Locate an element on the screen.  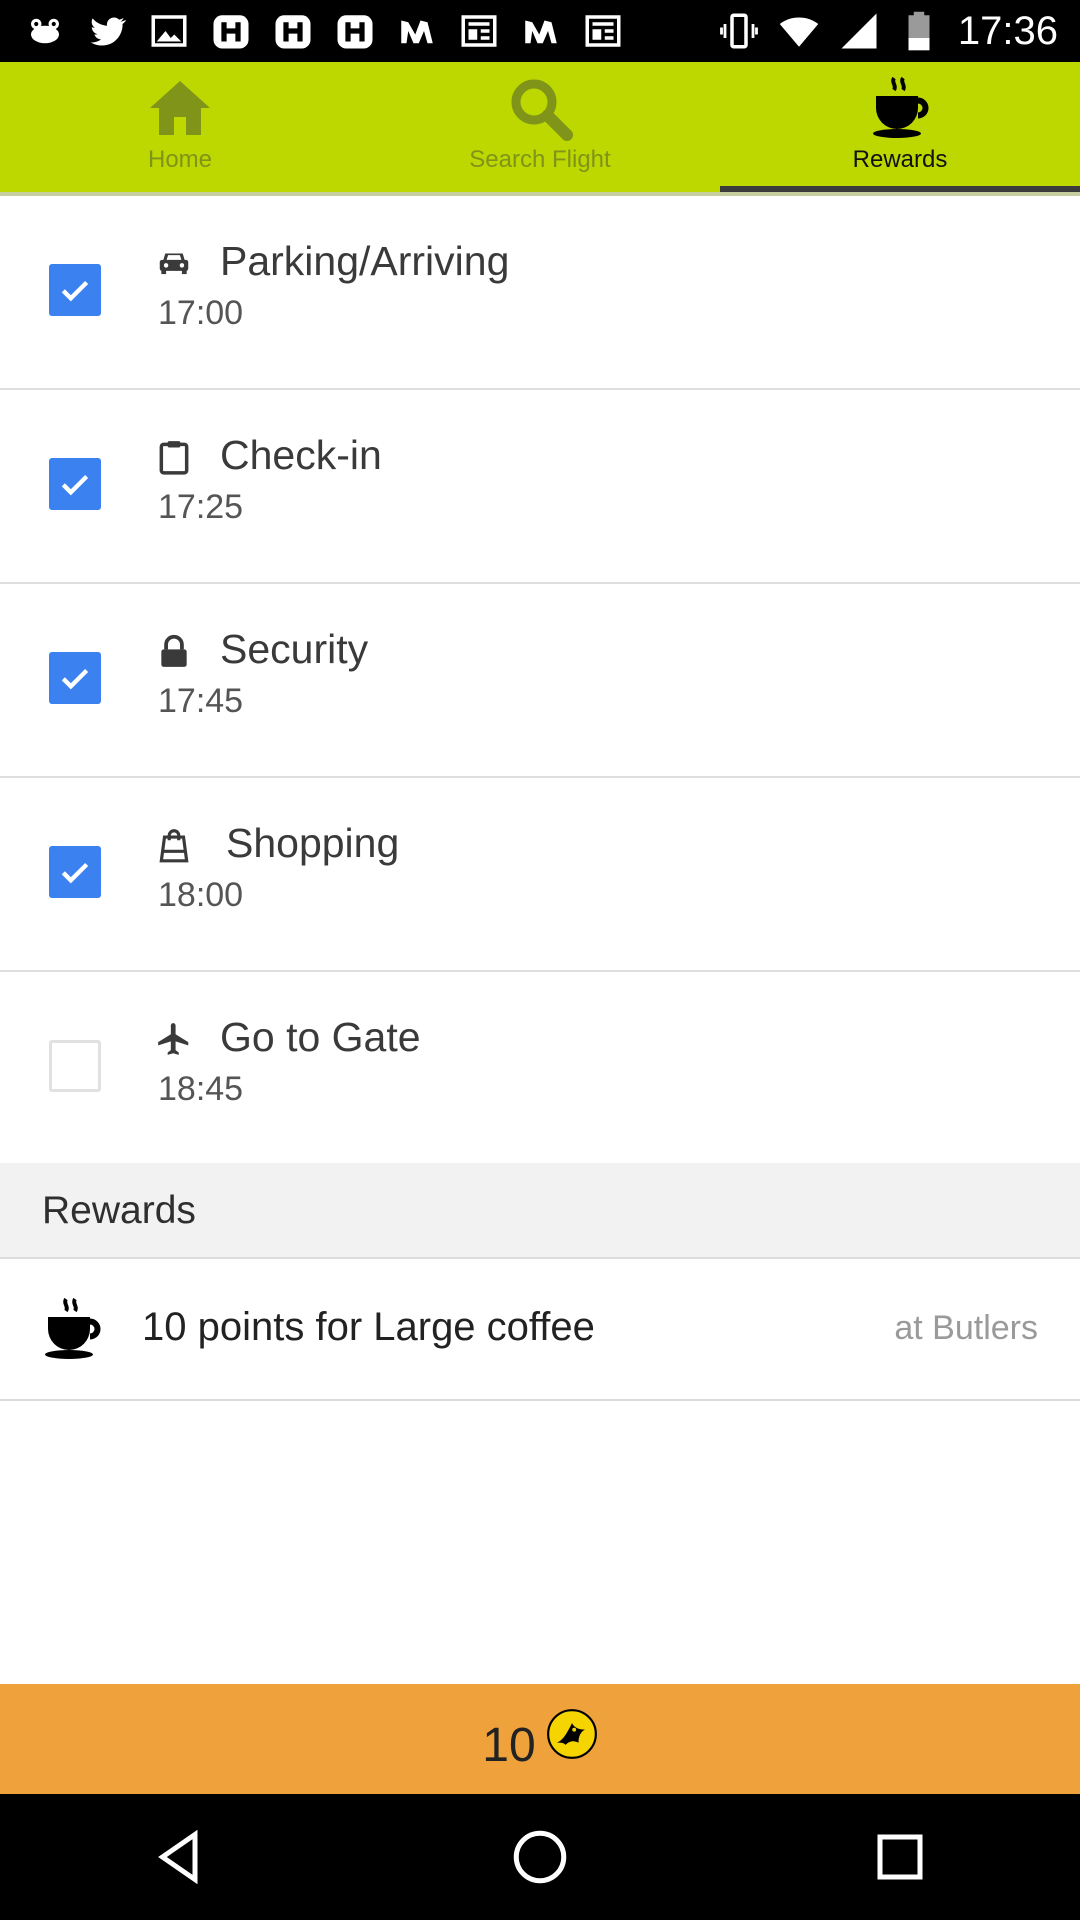
car-icon is located at coordinates (174, 263).